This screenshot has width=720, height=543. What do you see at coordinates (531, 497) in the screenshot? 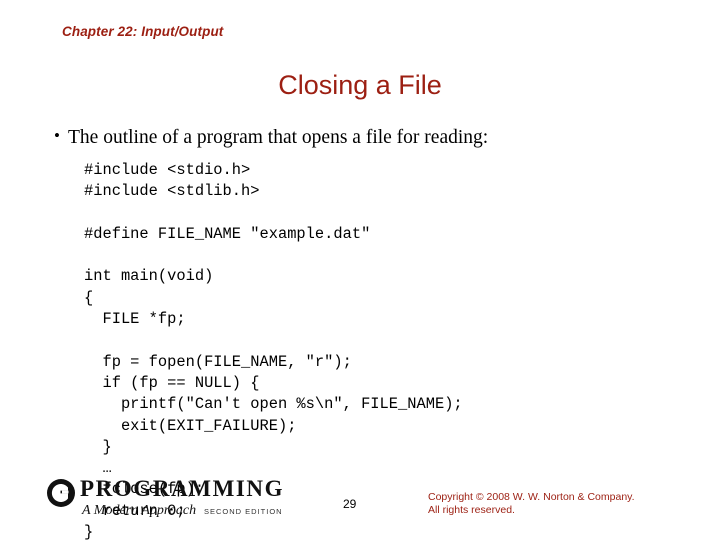
I see `copyright-line-1: Copyright © 2008 W. W. Norton & Company.` at bounding box center [531, 497].